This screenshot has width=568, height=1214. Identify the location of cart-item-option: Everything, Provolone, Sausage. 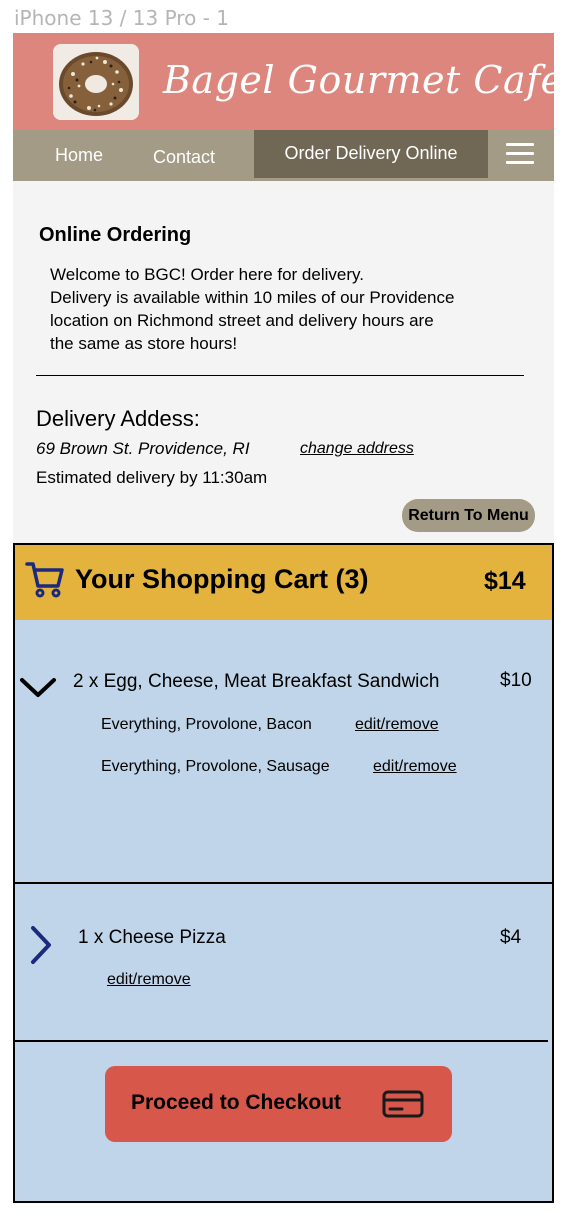
(215, 766).